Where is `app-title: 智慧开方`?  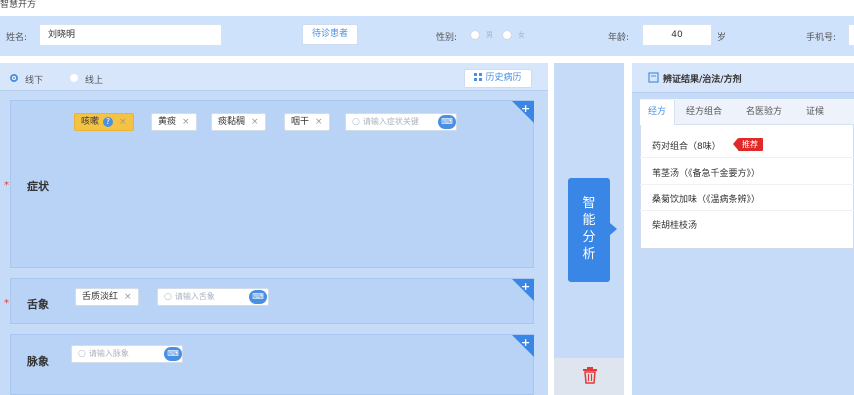 app-title: 智慧开方 is located at coordinates (18, 5).